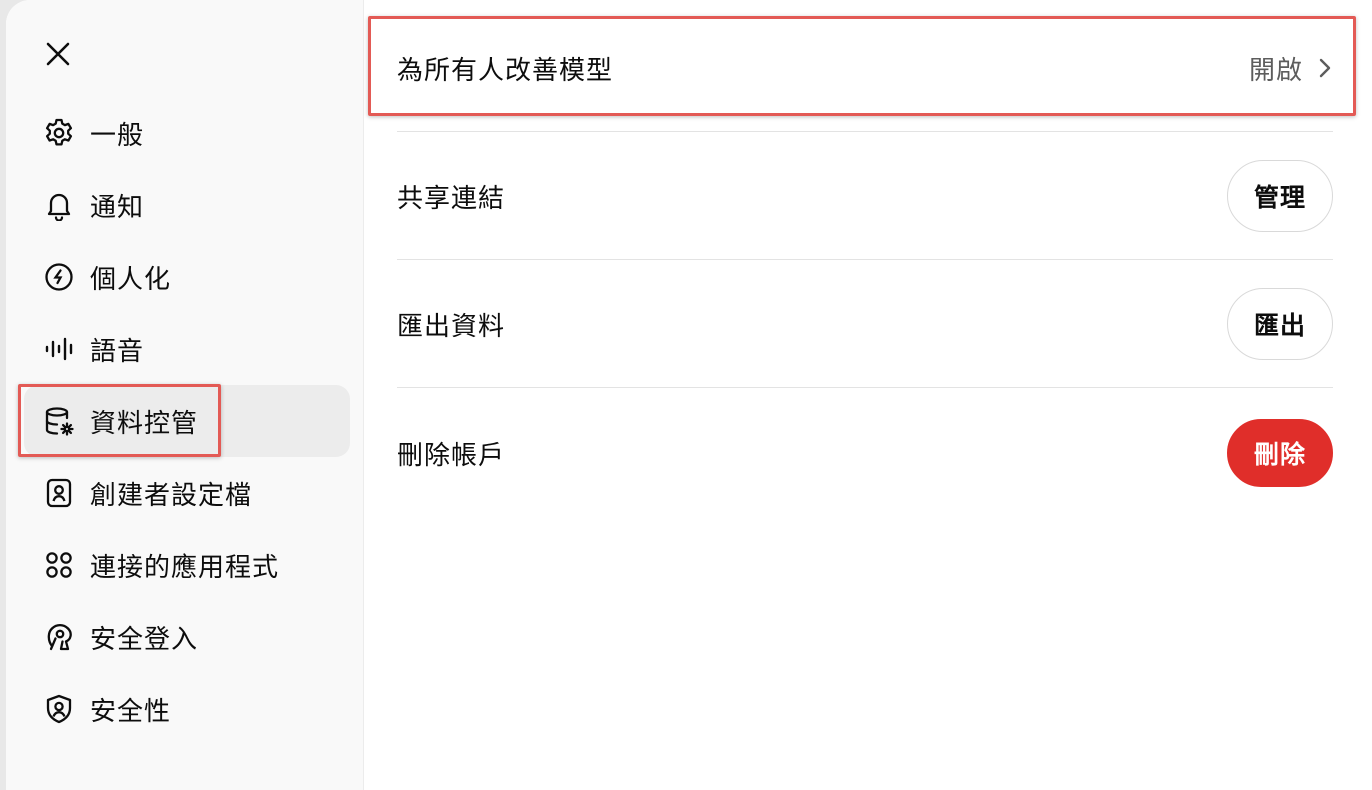 The image size is (1372, 790). I want to click on sidebar-item-personalization: 個人化, so click(187, 277).